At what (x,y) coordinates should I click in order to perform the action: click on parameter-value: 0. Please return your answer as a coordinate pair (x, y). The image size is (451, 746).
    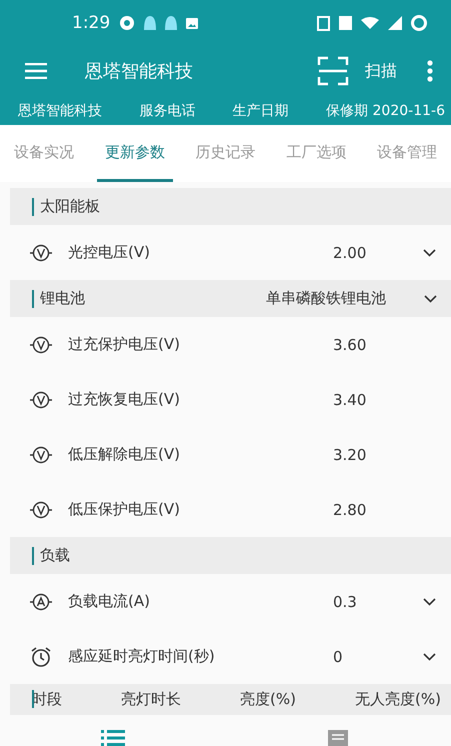
    Looking at the image, I should click on (338, 657).